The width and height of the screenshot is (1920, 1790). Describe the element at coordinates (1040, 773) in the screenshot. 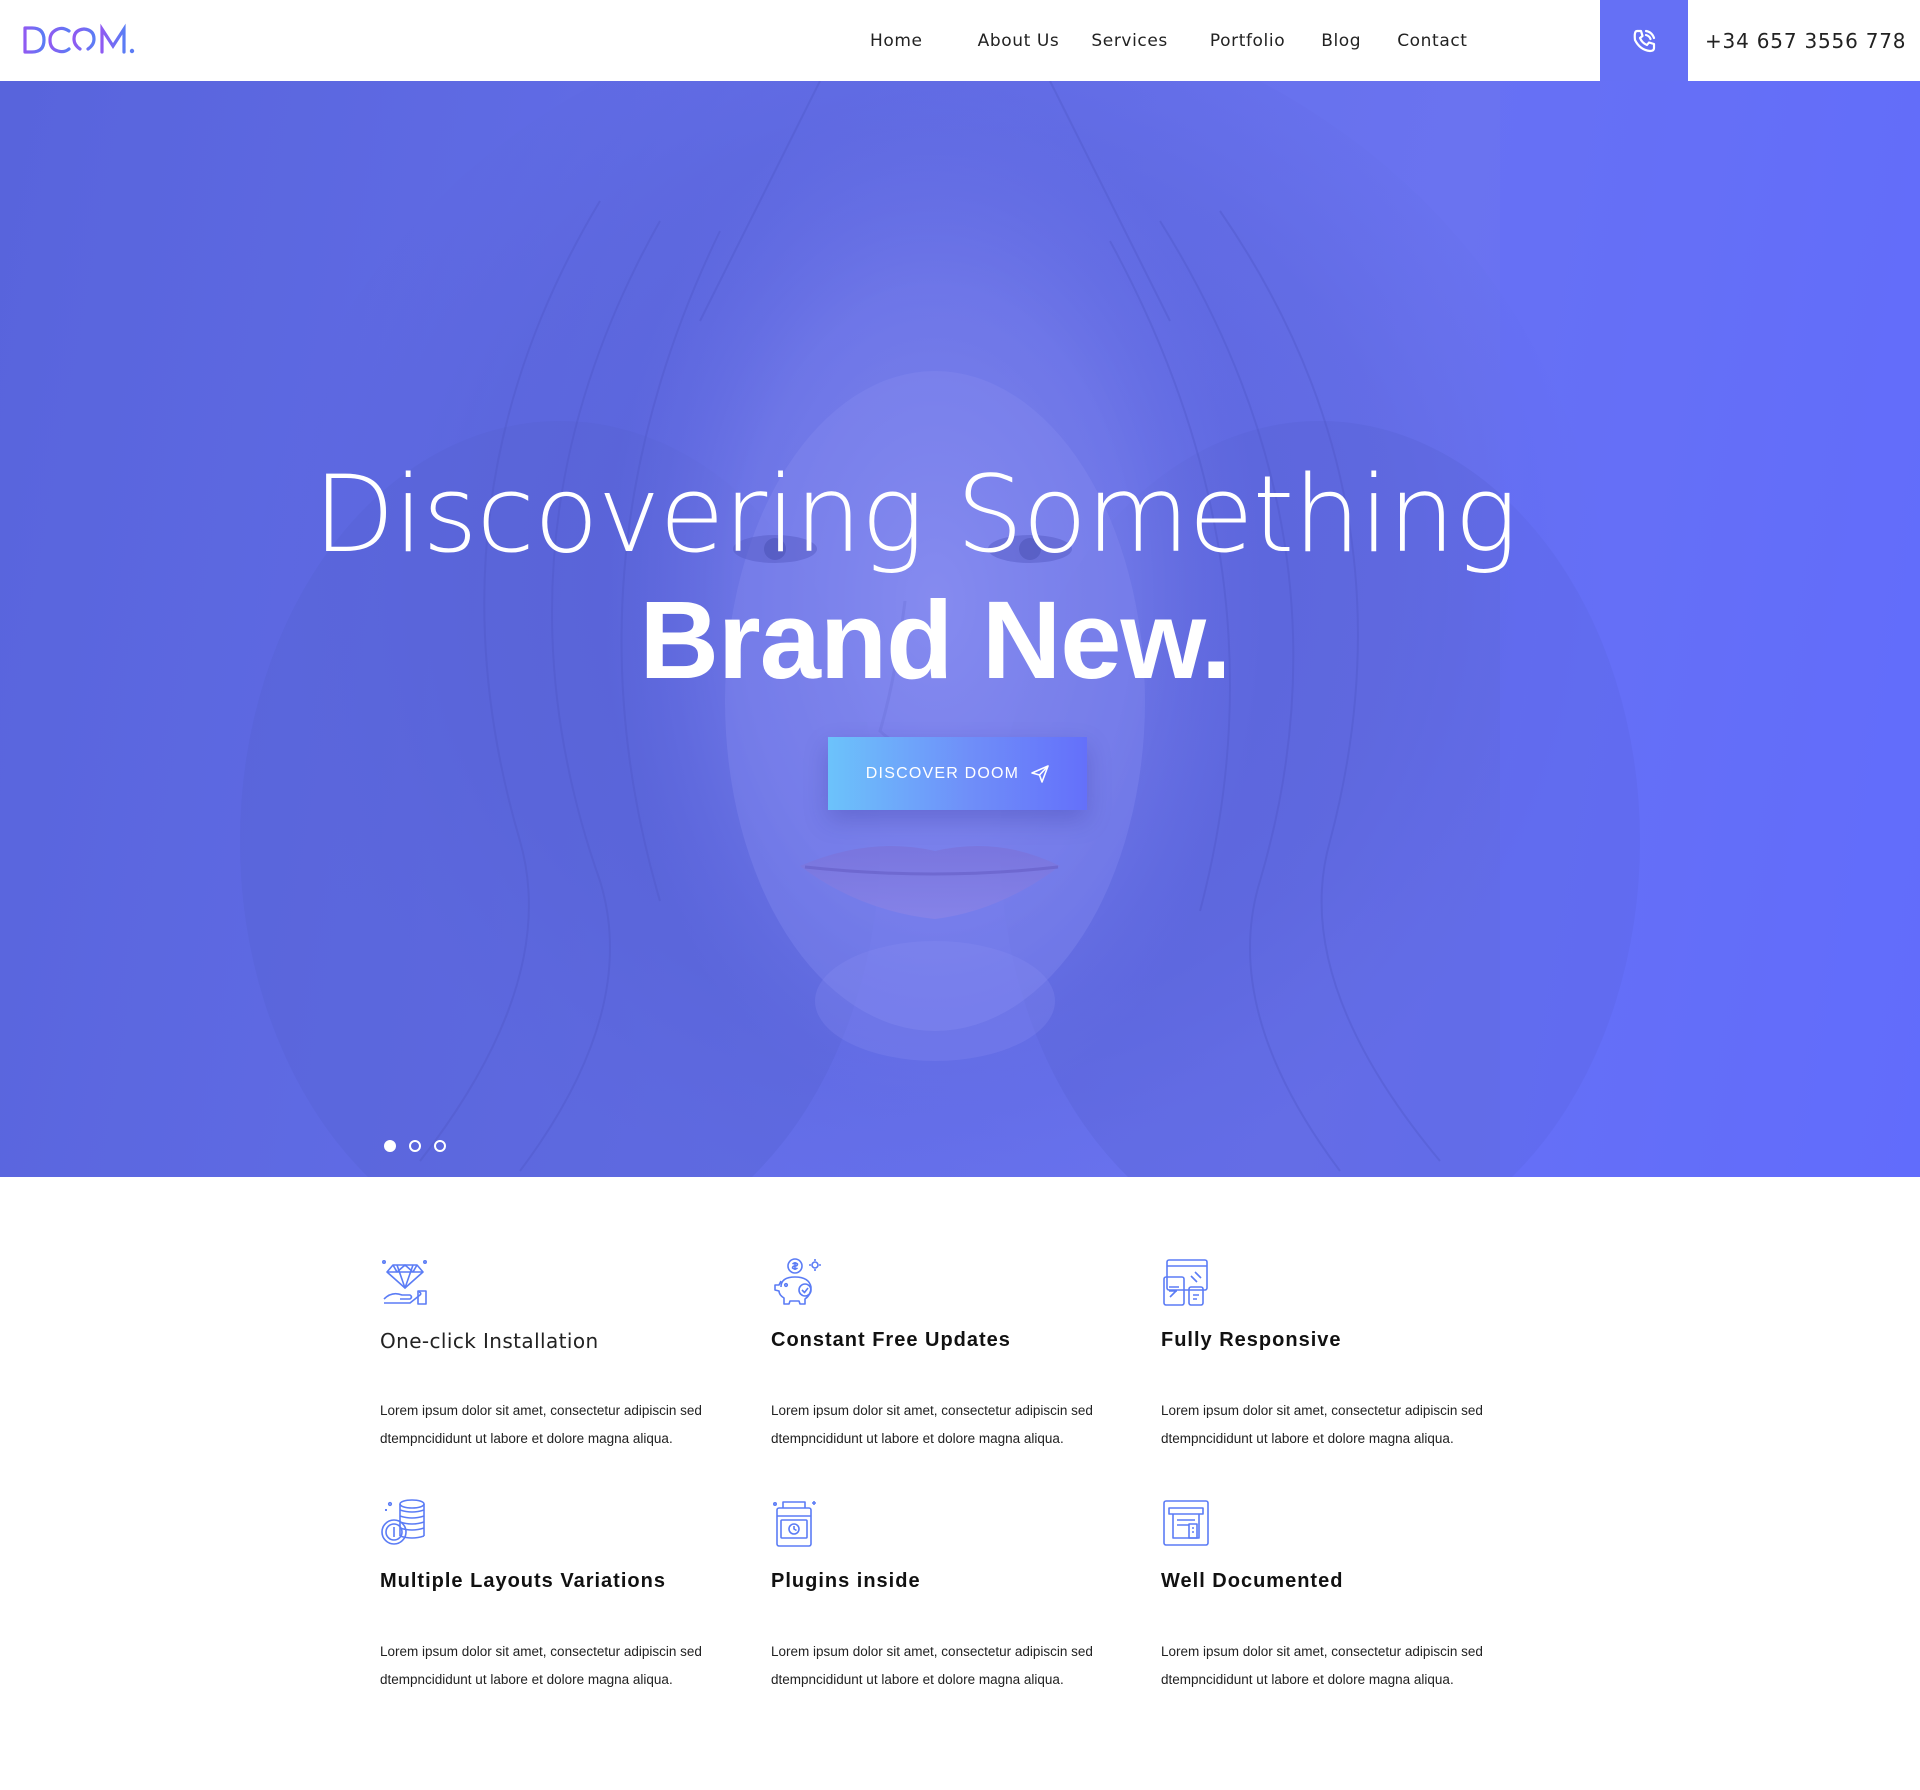

I see `paper-plane-icon` at that location.